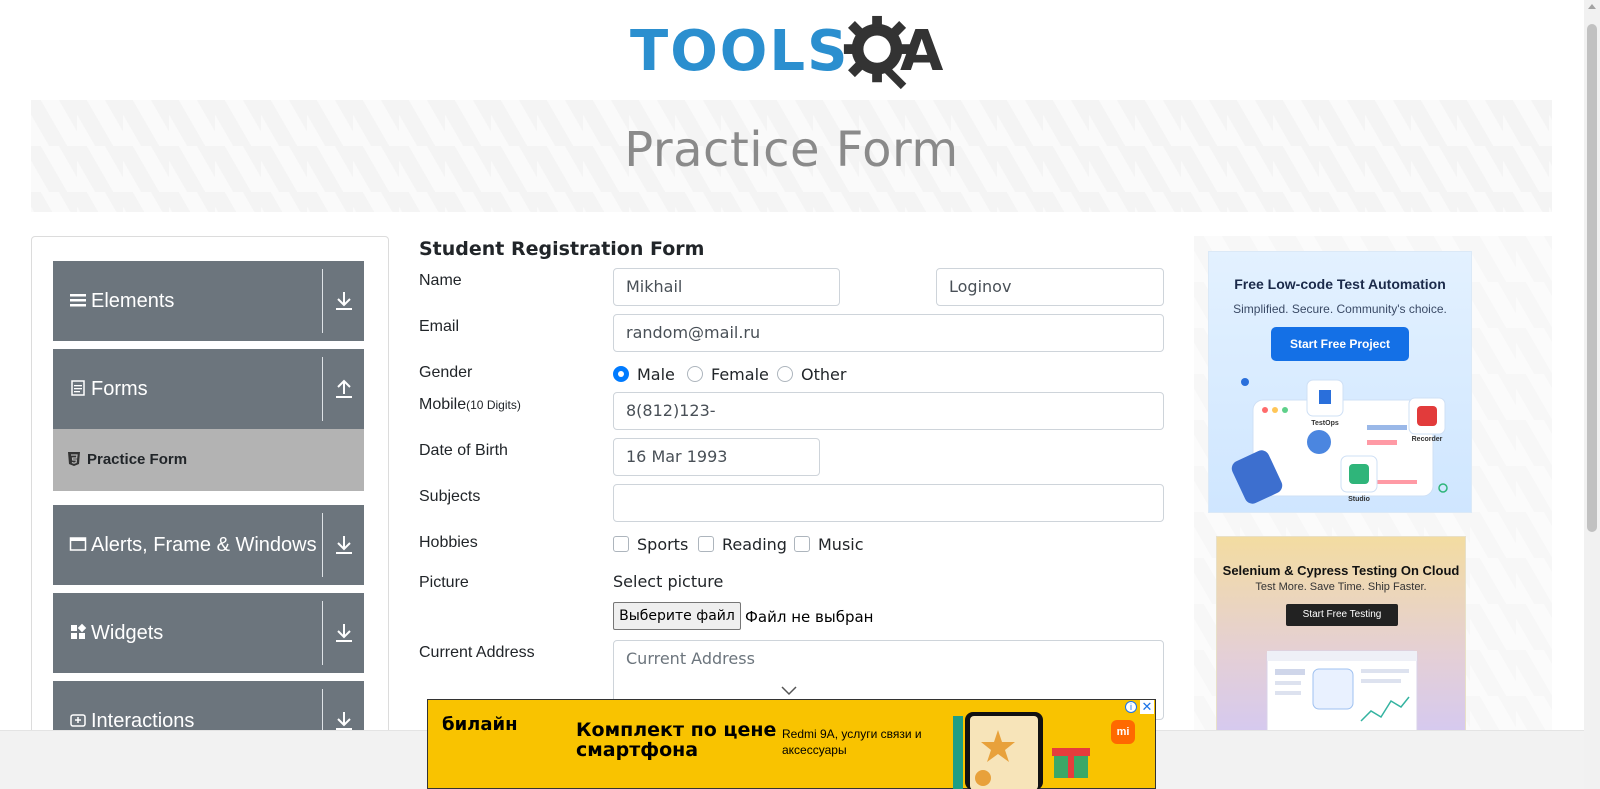  What do you see at coordinates (208, 460) in the screenshot?
I see `sidebar-item-practice-form: Practice Form` at bounding box center [208, 460].